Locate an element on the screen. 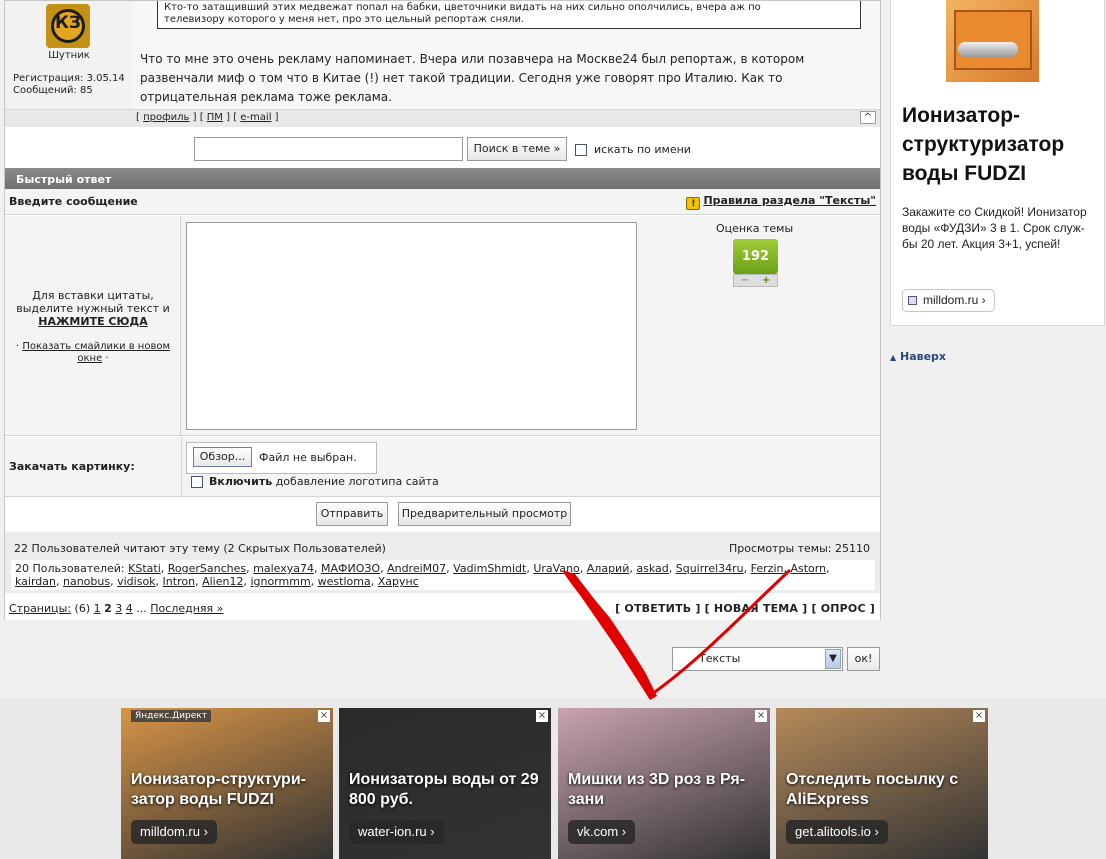  user-avatar: КЗ is located at coordinates (68, 26).